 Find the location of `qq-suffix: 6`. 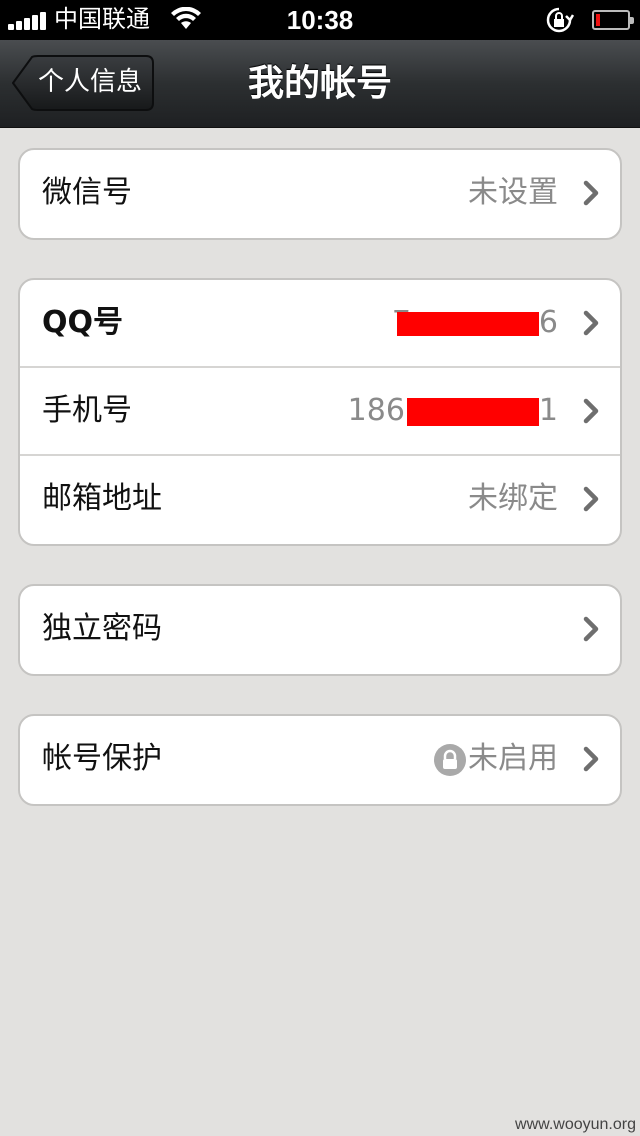

qq-suffix: 6 is located at coordinates (548, 322).